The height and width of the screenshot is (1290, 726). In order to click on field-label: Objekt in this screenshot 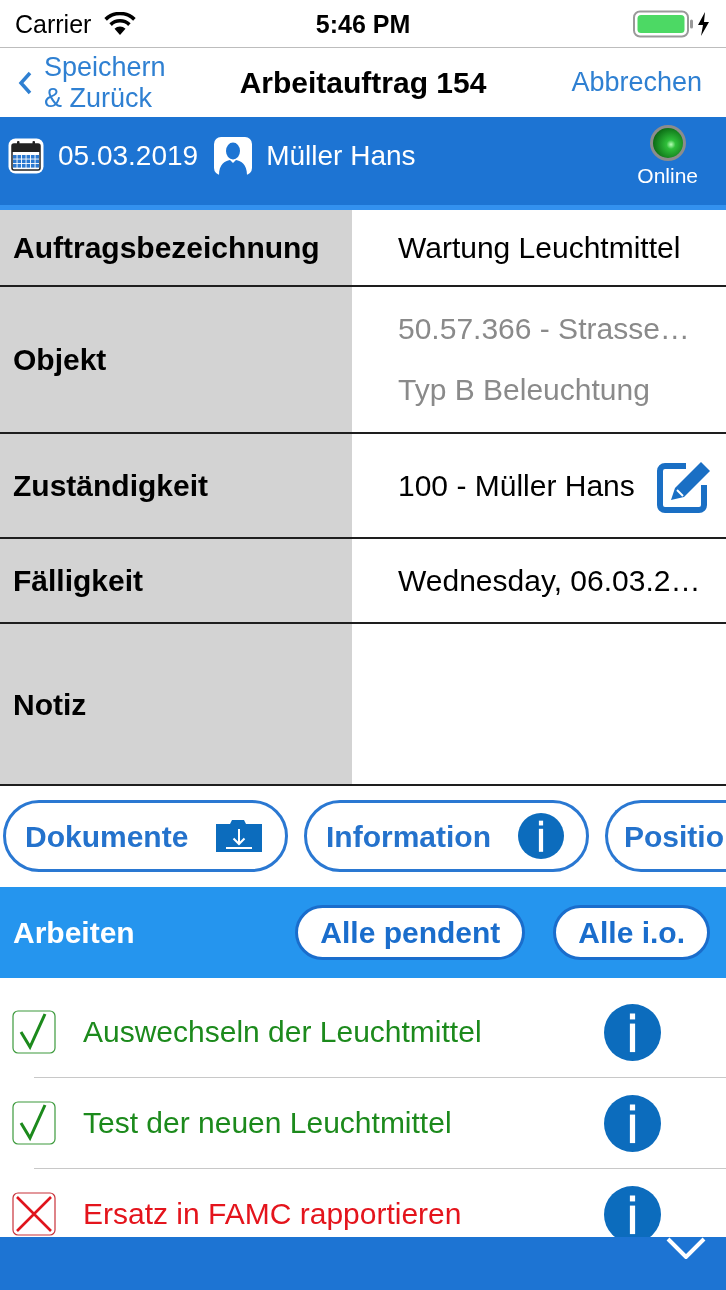, I will do `click(176, 359)`.